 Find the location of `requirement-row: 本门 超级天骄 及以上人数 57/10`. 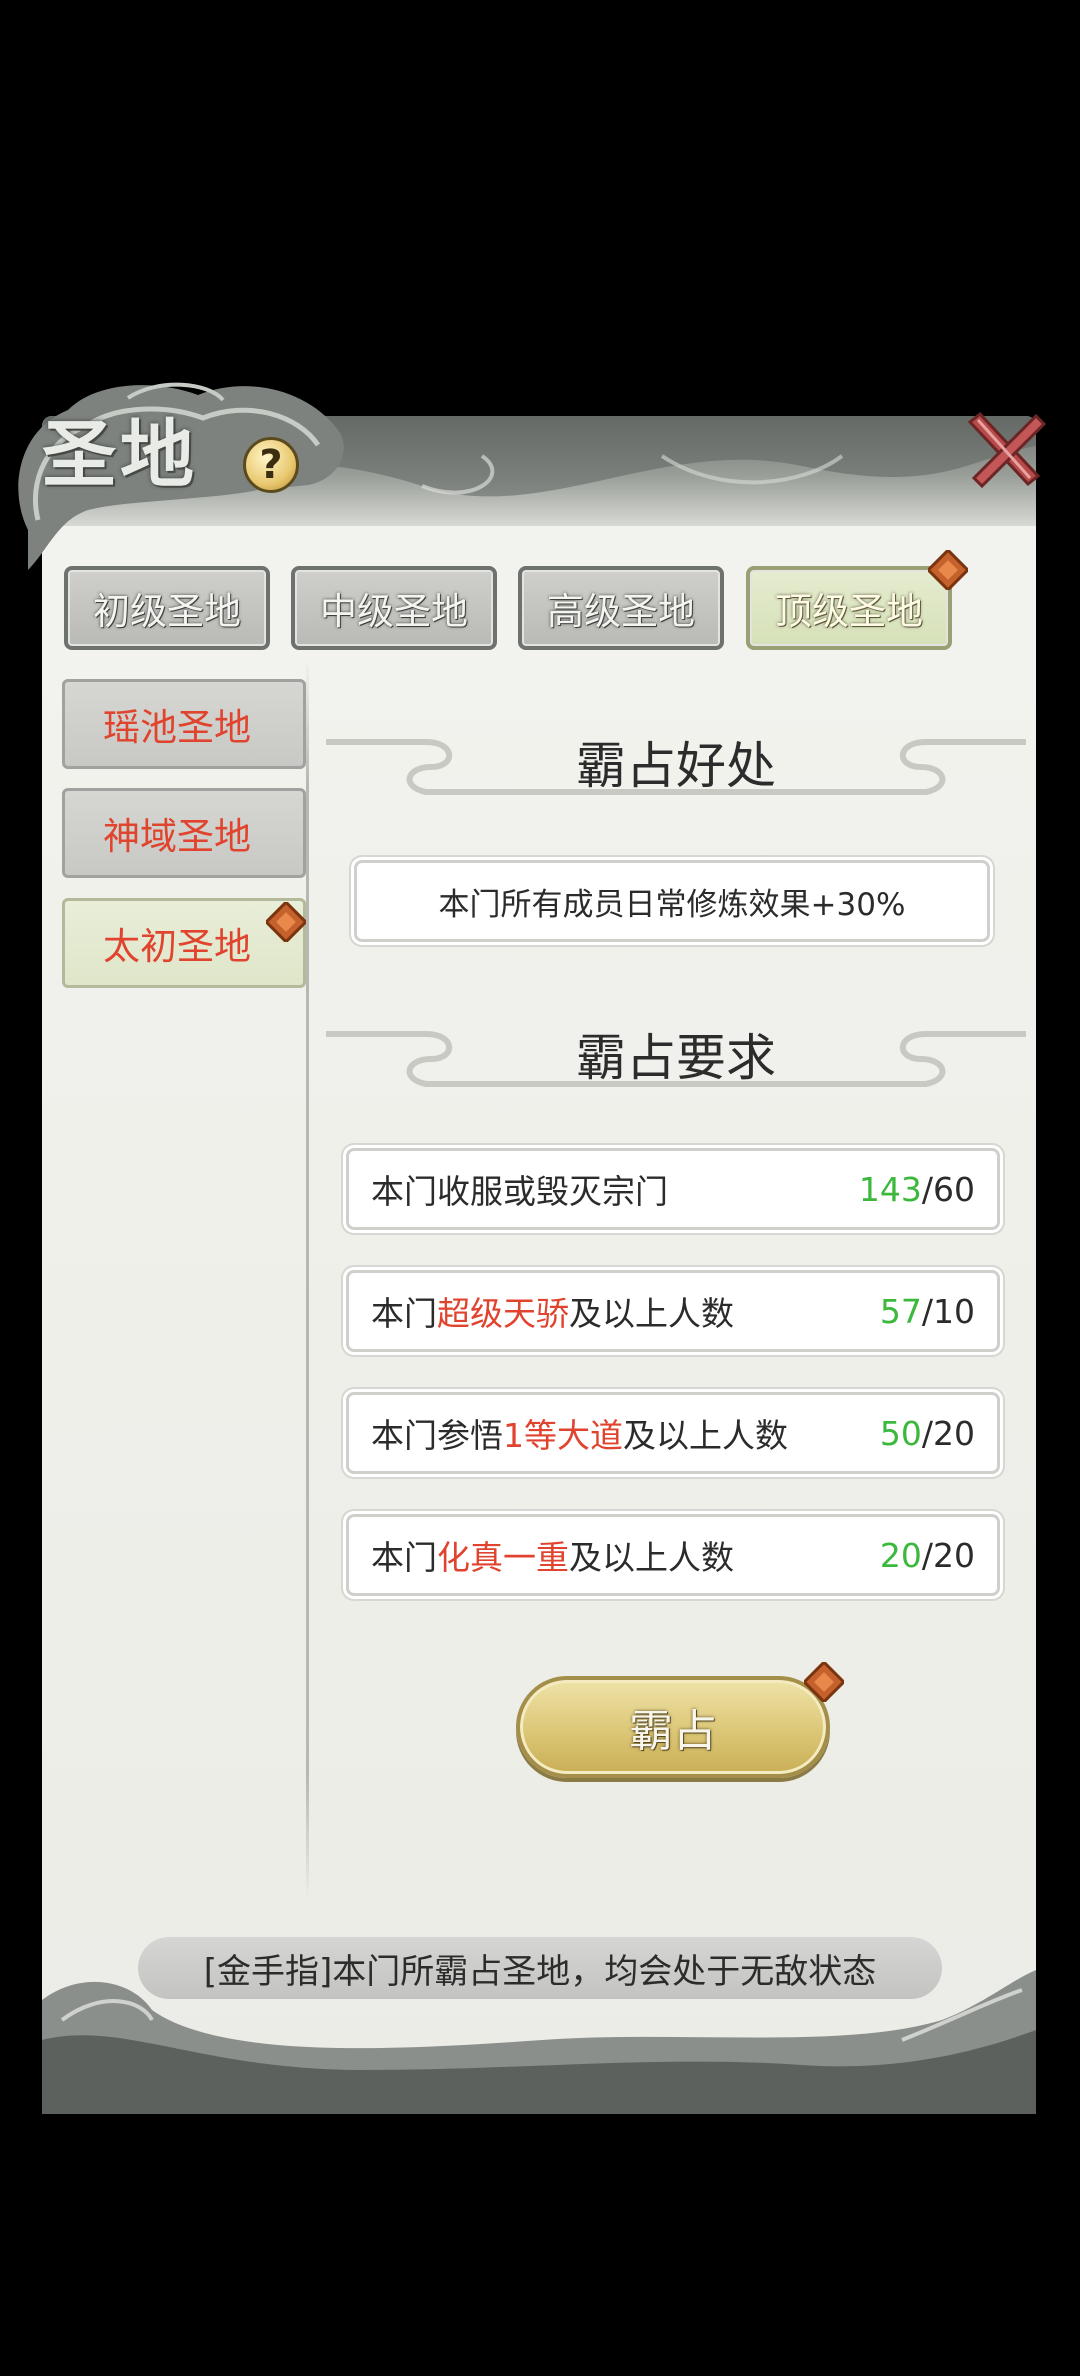

requirement-row: 本门 超级天骄 及以上人数 57/10 is located at coordinates (673, 1311).